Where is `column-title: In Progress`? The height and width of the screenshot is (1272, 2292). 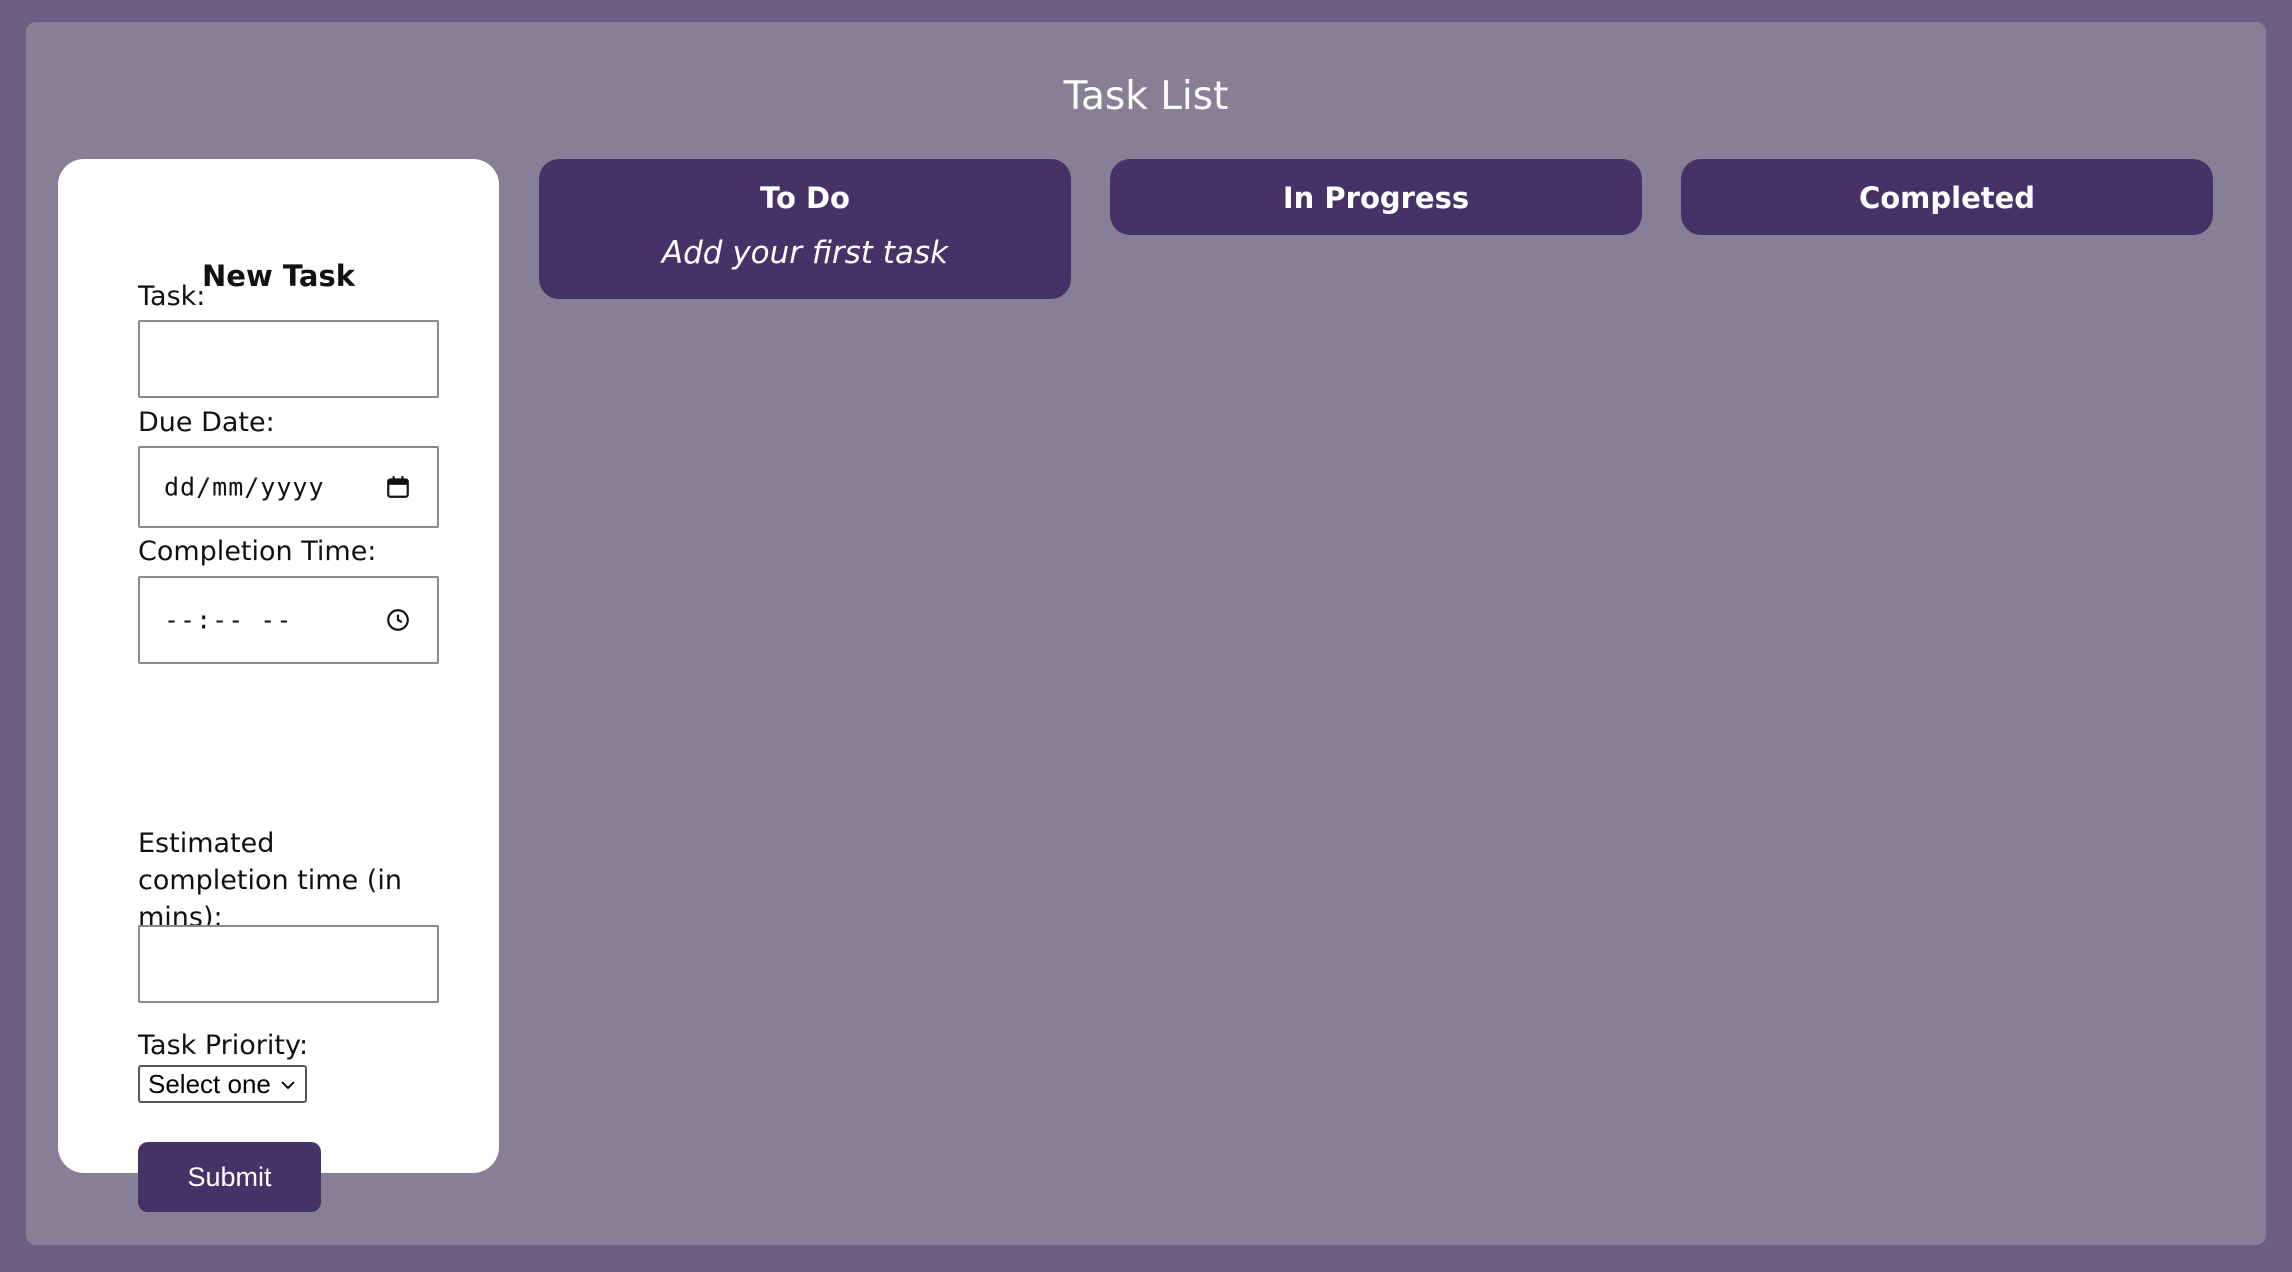
column-title: In Progress is located at coordinates (1376, 198).